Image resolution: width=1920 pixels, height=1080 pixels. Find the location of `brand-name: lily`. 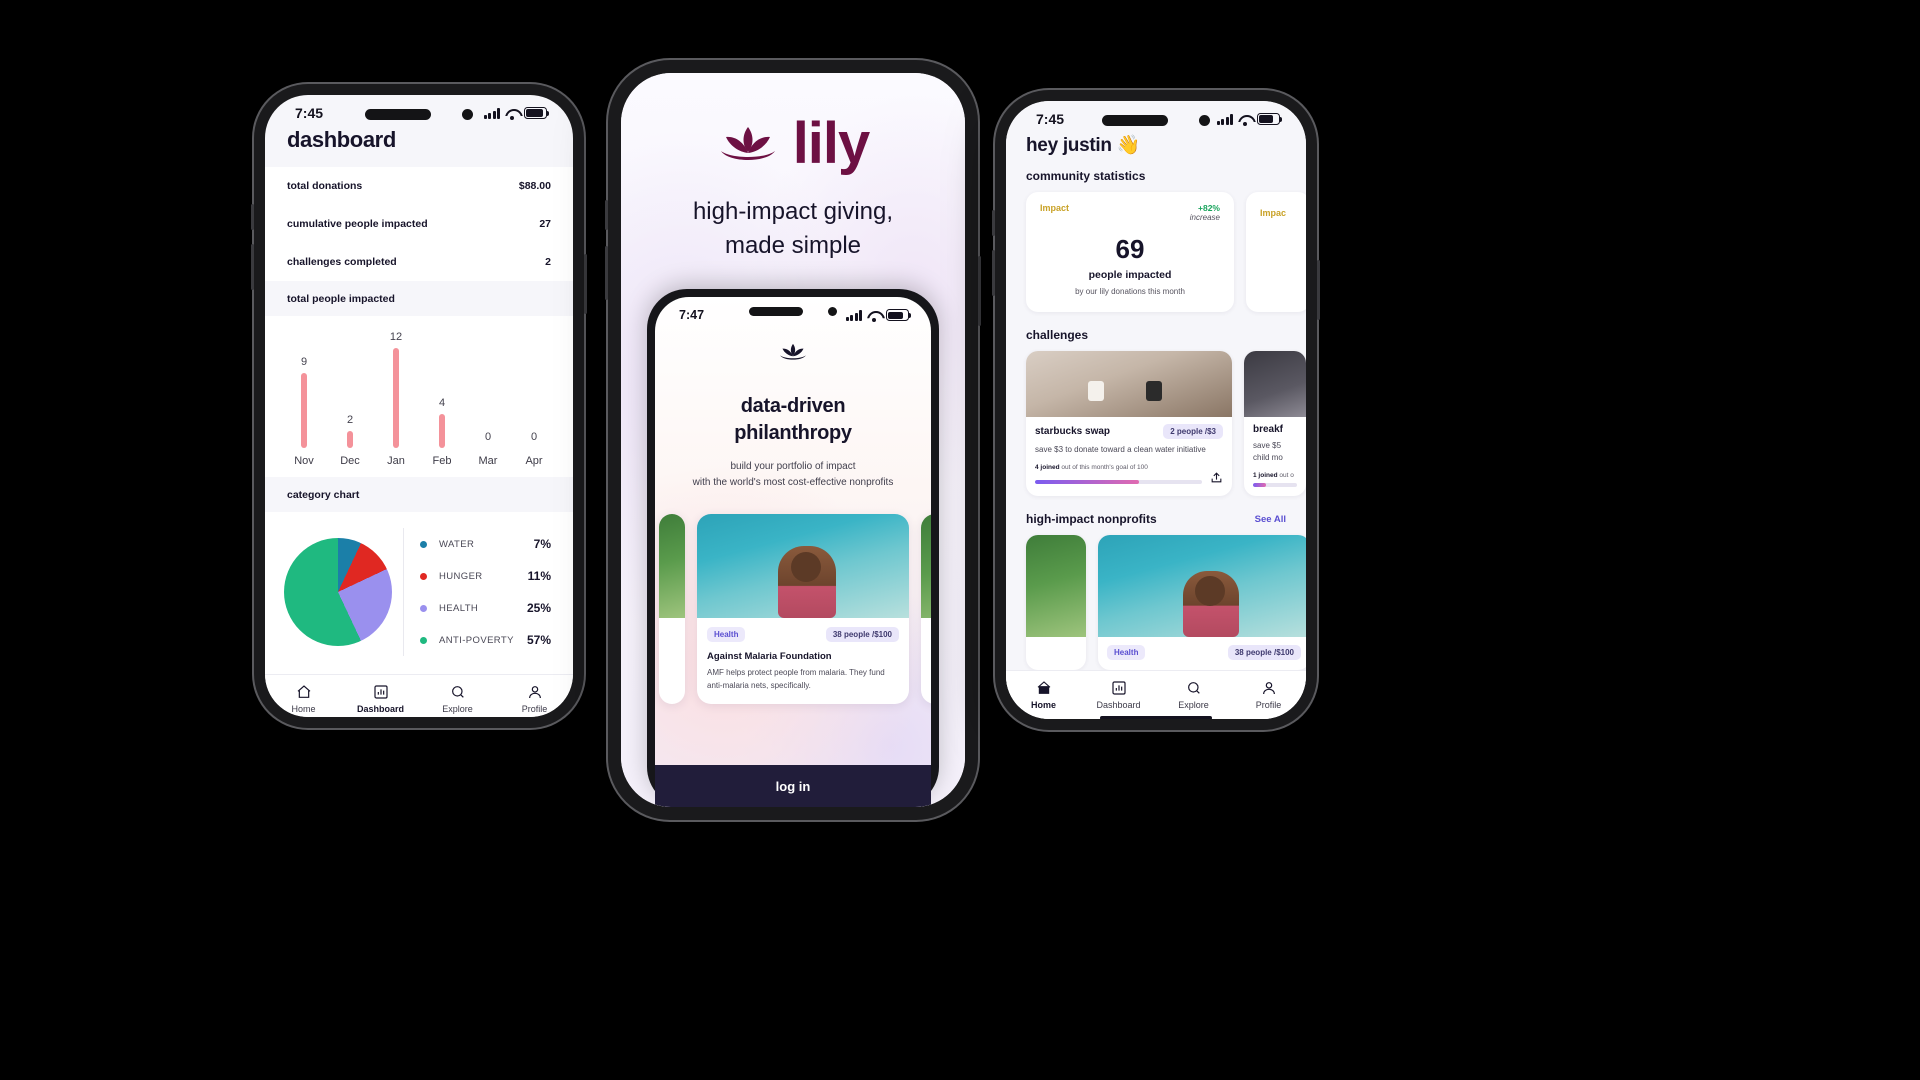

brand-name: lily is located at coordinates (831, 143).